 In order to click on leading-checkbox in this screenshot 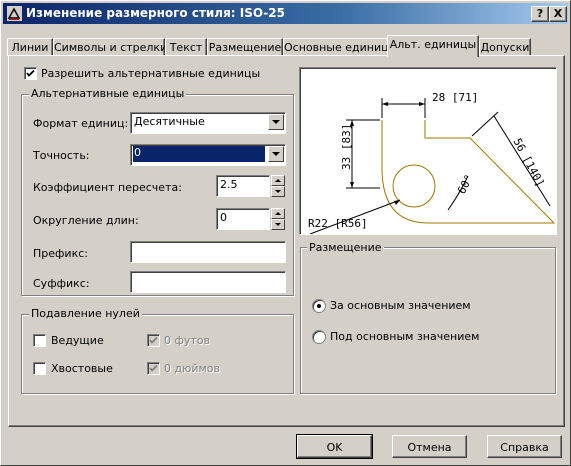, I will do `click(39, 340)`.